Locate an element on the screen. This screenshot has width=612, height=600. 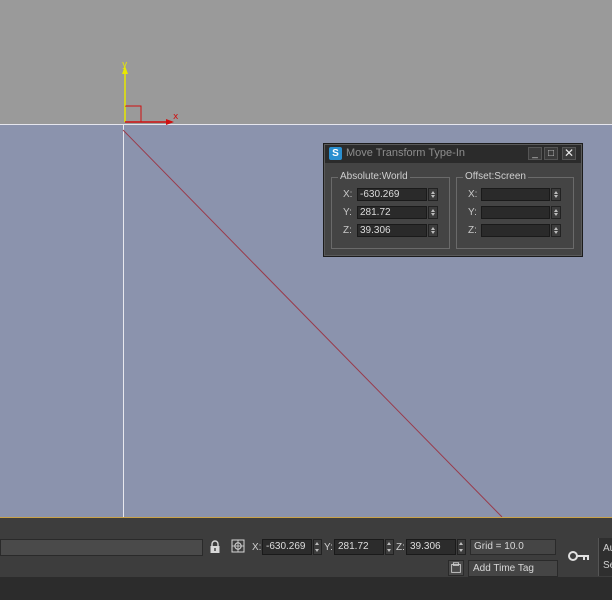
prompt-area is located at coordinates (223, 568).